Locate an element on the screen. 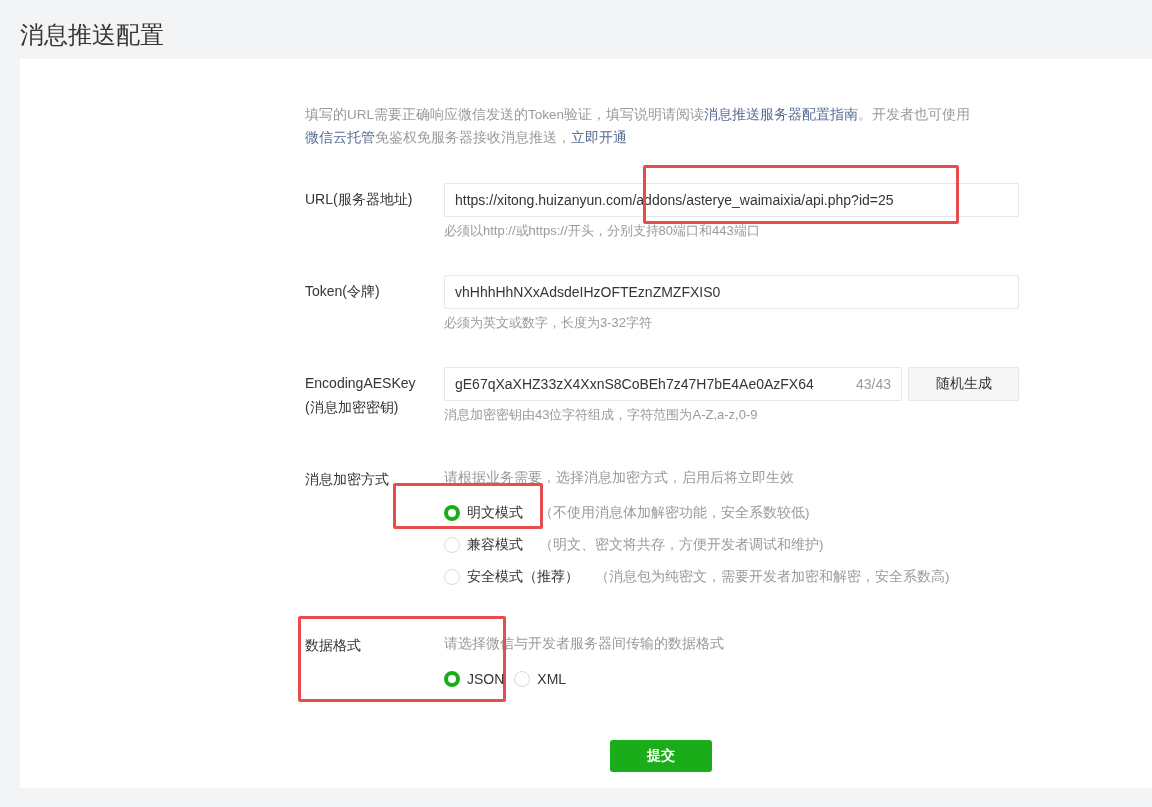  field-label: 数据格式 is located at coordinates (333, 645).